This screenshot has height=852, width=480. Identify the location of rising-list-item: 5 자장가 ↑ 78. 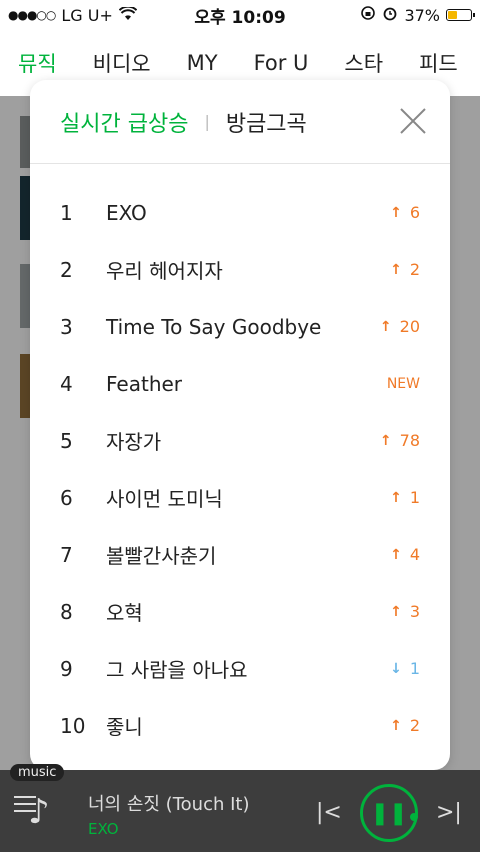
(240, 440).